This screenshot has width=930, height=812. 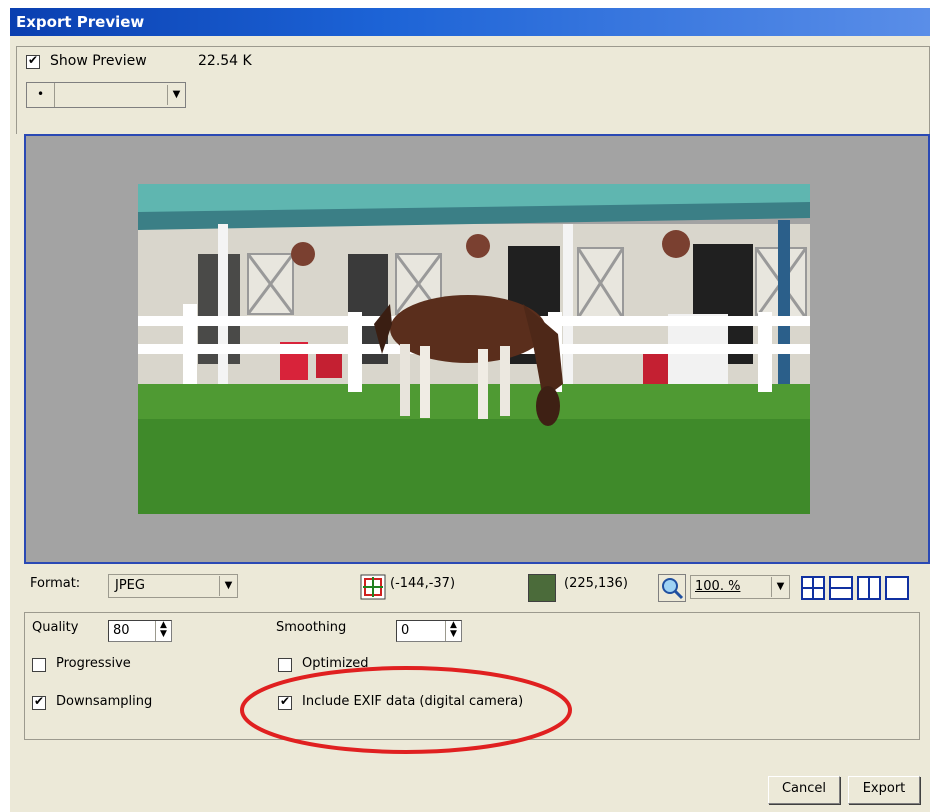 What do you see at coordinates (884, 790) in the screenshot?
I see `export-button: Export` at bounding box center [884, 790].